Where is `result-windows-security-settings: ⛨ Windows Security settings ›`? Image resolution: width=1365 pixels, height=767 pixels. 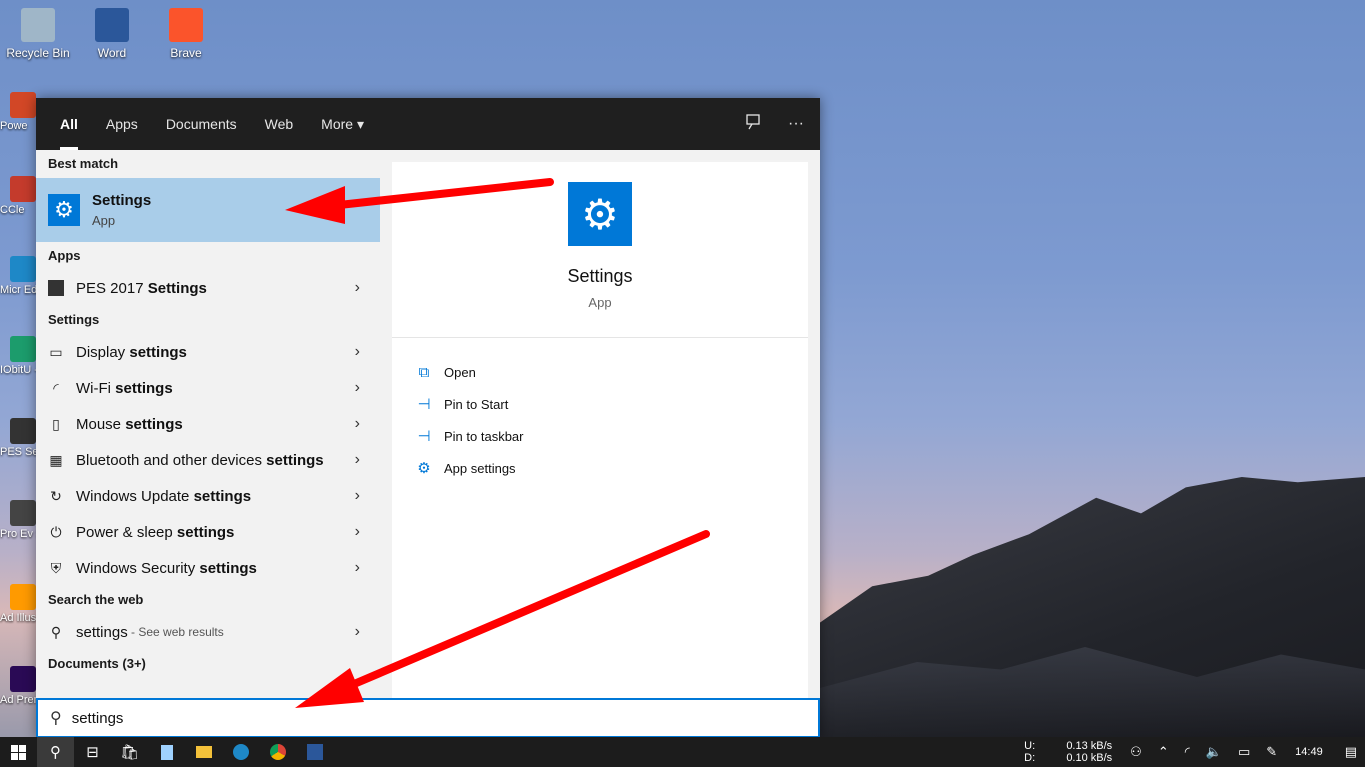 result-windows-security-settings: ⛨ Windows Security settings › is located at coordinates (208, 568).